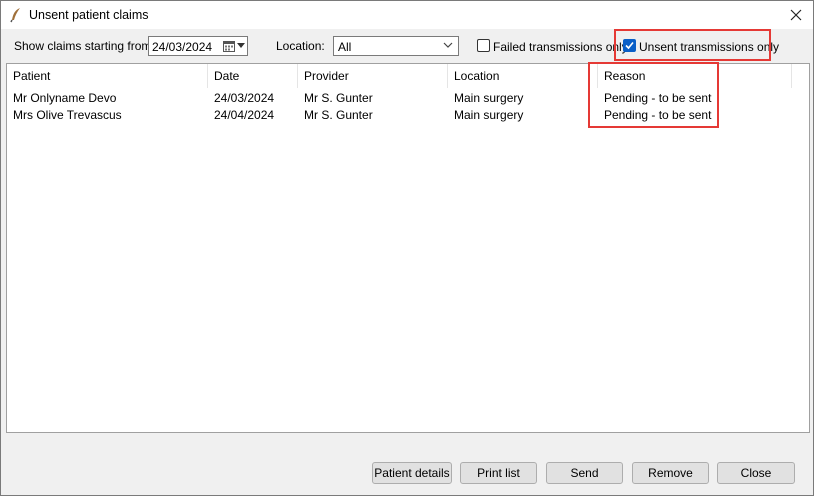 The width and height of the screenshot is (814, 496). Describe the element at coordinates (16, 15) in the screenshot. I see `quill-icon` at that location.